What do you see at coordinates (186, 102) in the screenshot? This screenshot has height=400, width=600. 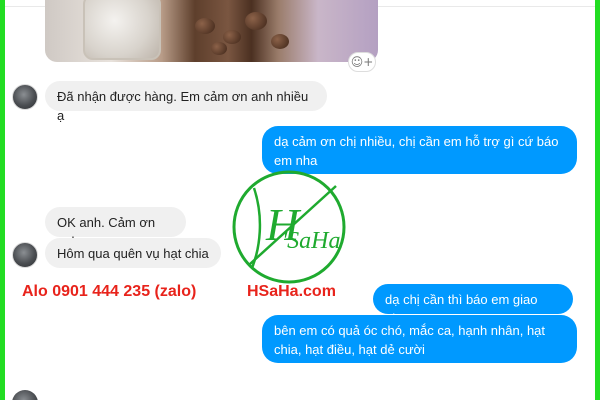 I see `received-message: Đã nhận được hàng. Em cảm ơn anh nhiều ạ` at bounding box center [186, 102].